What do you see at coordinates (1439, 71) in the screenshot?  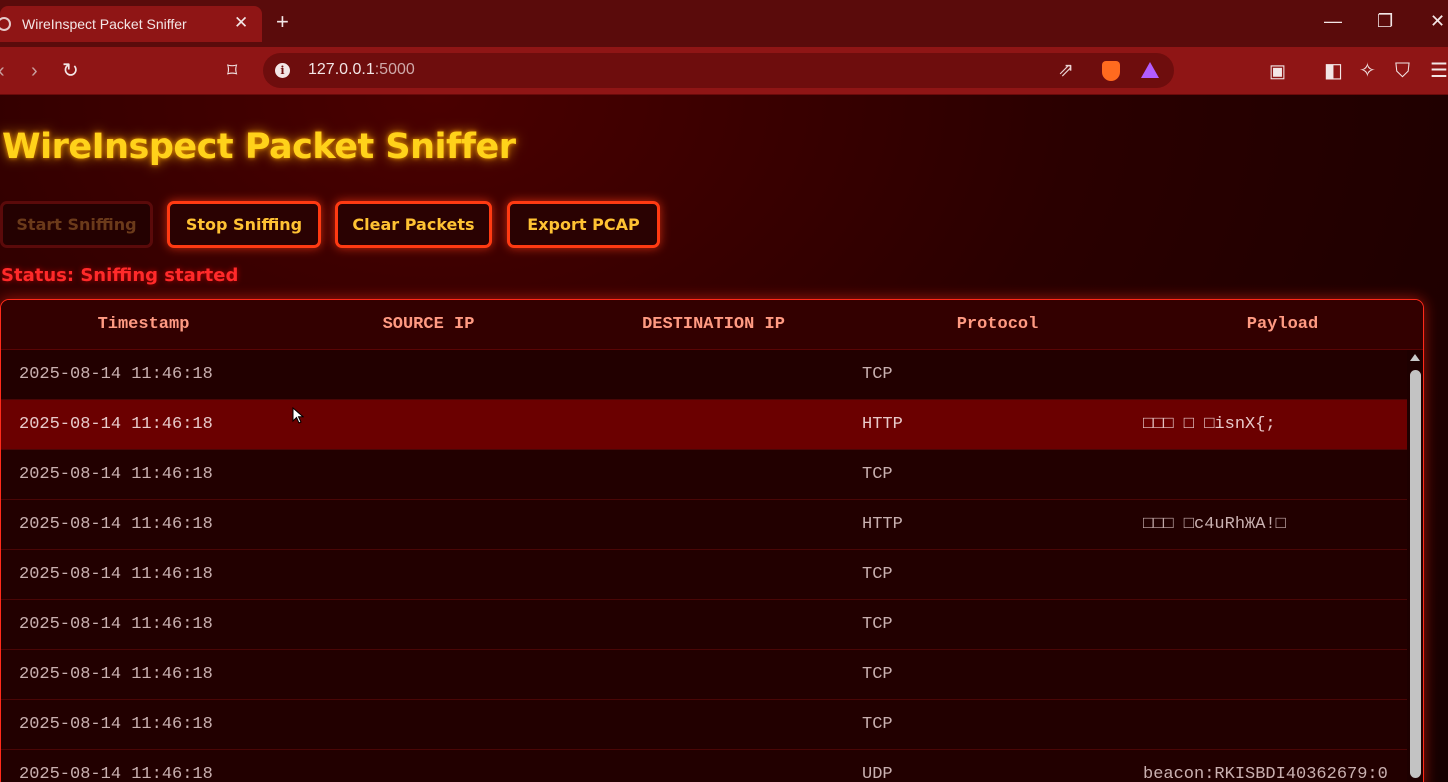 I see `menu-icon: ☰` at bounding box center [1439, 71].